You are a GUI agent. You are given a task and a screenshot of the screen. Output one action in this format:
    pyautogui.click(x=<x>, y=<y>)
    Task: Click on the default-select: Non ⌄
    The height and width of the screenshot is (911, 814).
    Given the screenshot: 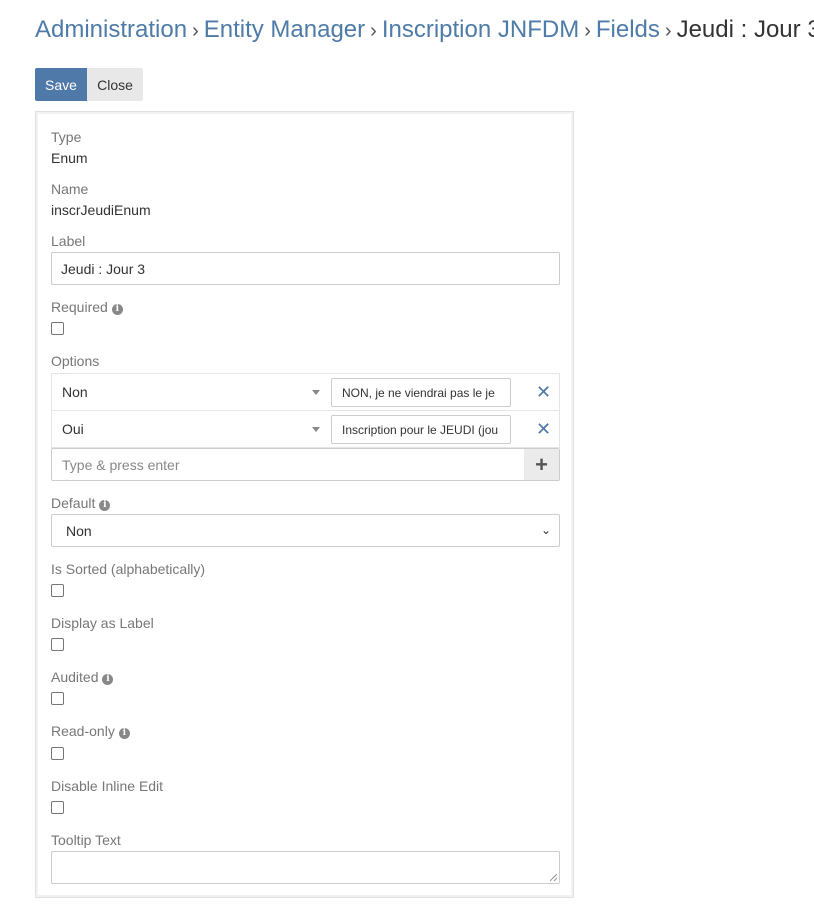 What is the action you would take?
    pyautogui.click(x=305, y=530)
    